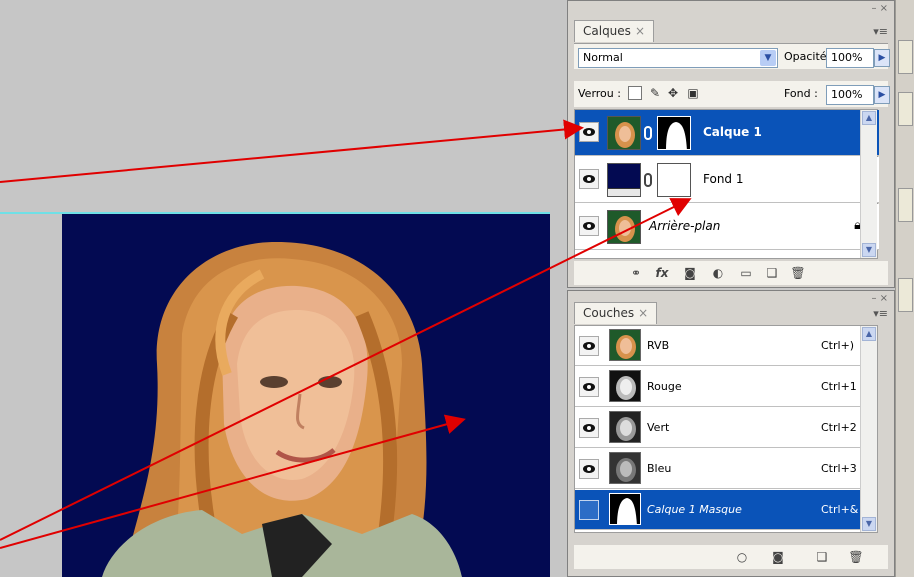 The height and width of the screenshot is (577, 914). What do you see at coordinates (839, 386) in the screenshot?
I see `channel-shortcut: Ctrl+1` at bounding box center [839, 386].